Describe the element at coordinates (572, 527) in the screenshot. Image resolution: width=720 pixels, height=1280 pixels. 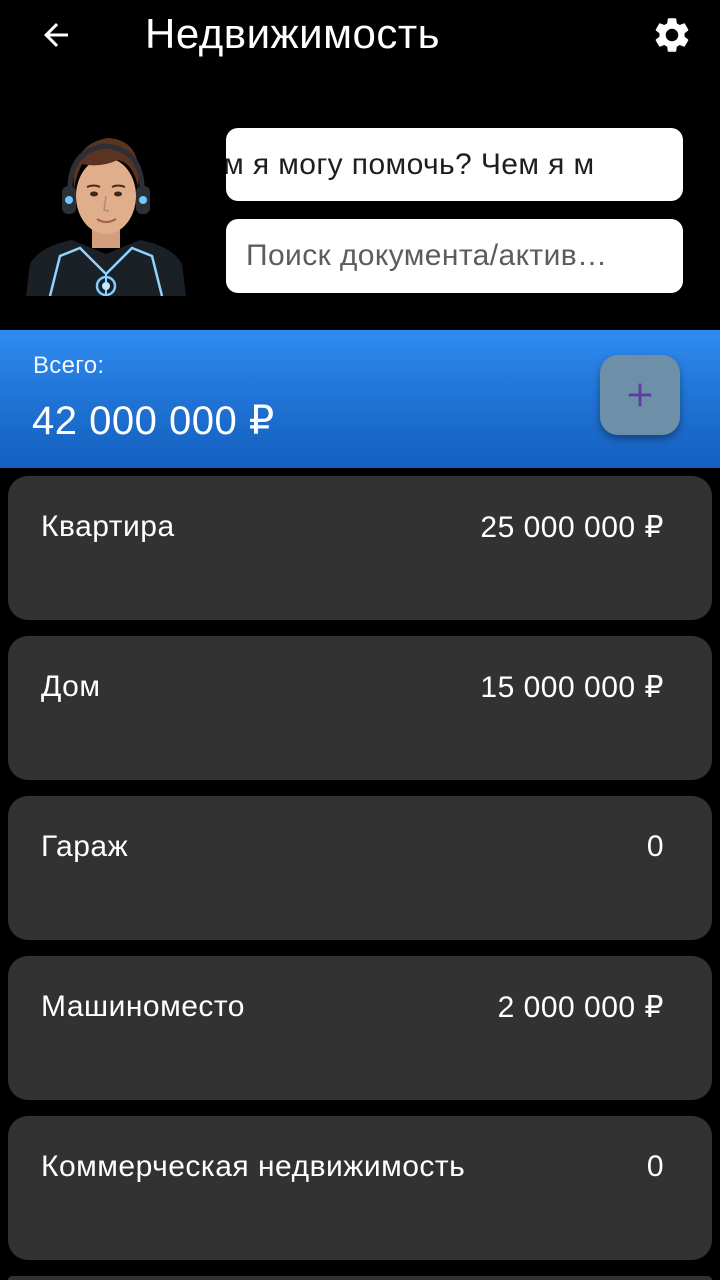
I see `item-value: 25 000 000 ₽` at that location.